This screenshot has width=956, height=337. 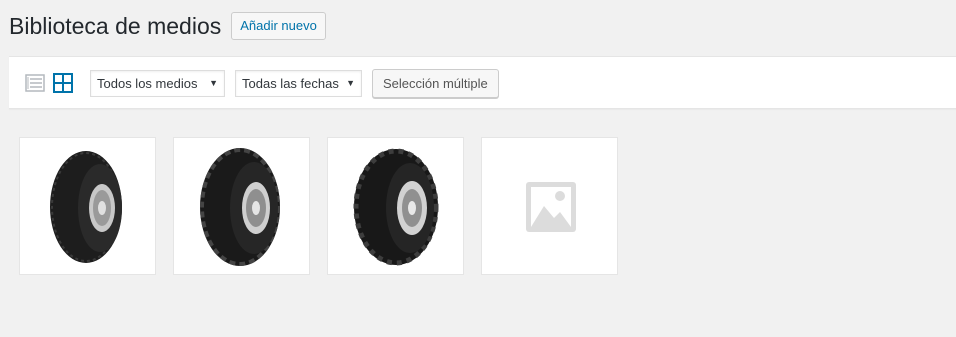 I want to click on bulk-select-button: Selección múltiple, so click(x=435, y=83).